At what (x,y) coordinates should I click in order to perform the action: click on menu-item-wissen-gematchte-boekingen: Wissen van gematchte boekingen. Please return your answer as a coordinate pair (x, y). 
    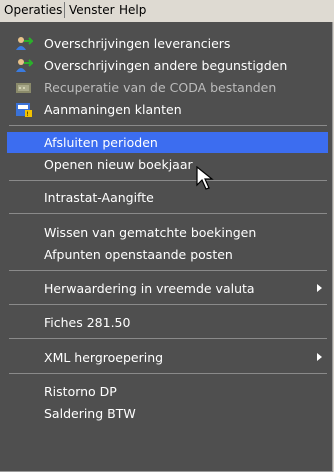
    Looking at the image, I should click on (167, 232).